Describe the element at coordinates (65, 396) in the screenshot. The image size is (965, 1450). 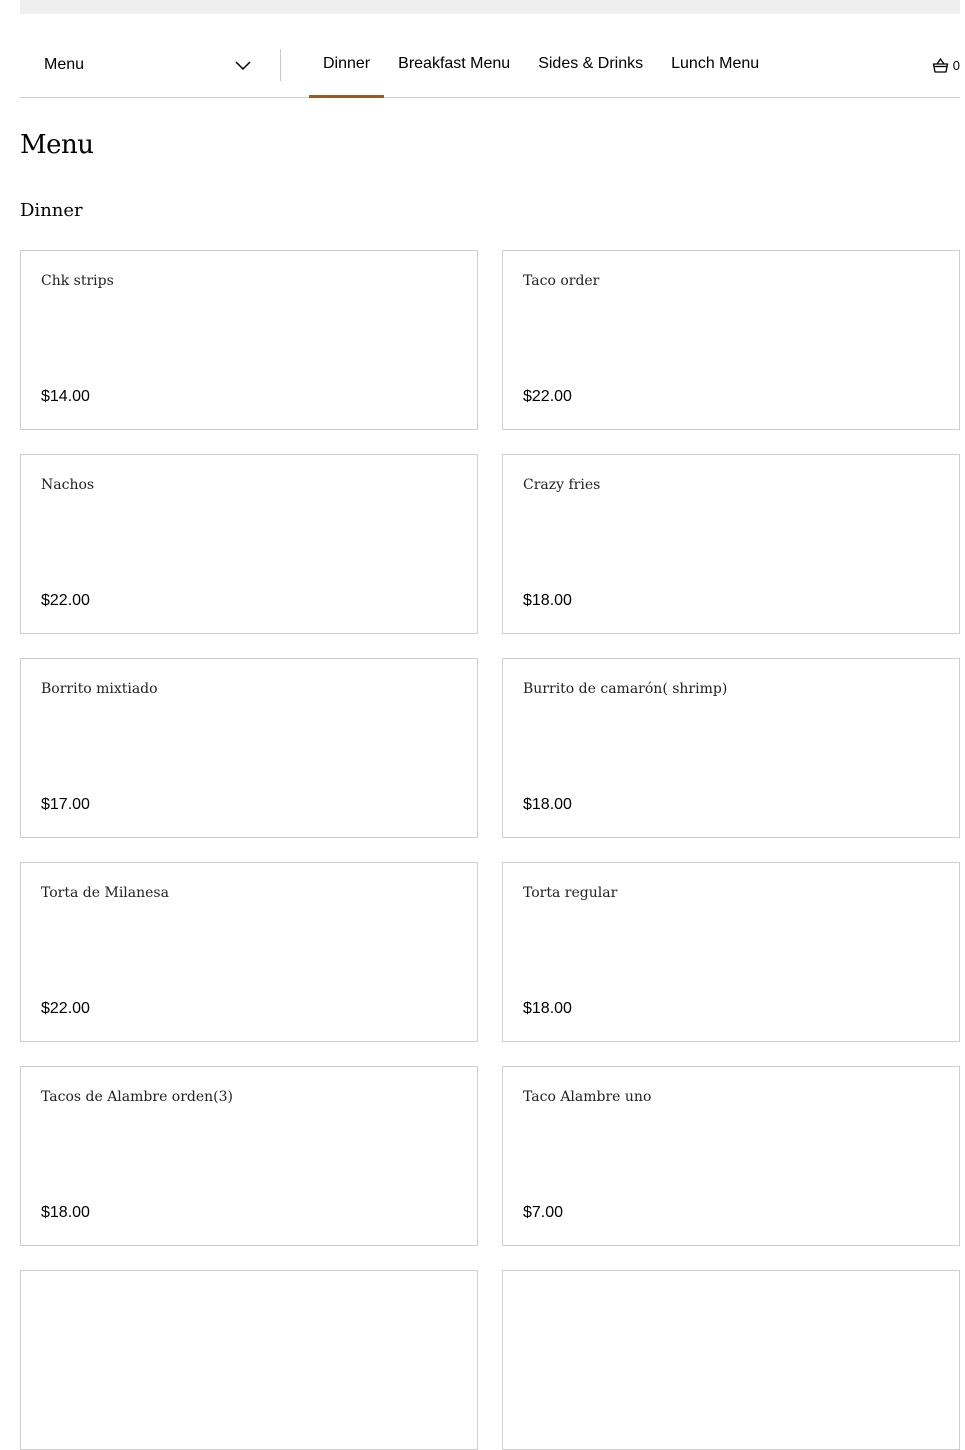
I see `menu-item-price: $14.00` at that location.